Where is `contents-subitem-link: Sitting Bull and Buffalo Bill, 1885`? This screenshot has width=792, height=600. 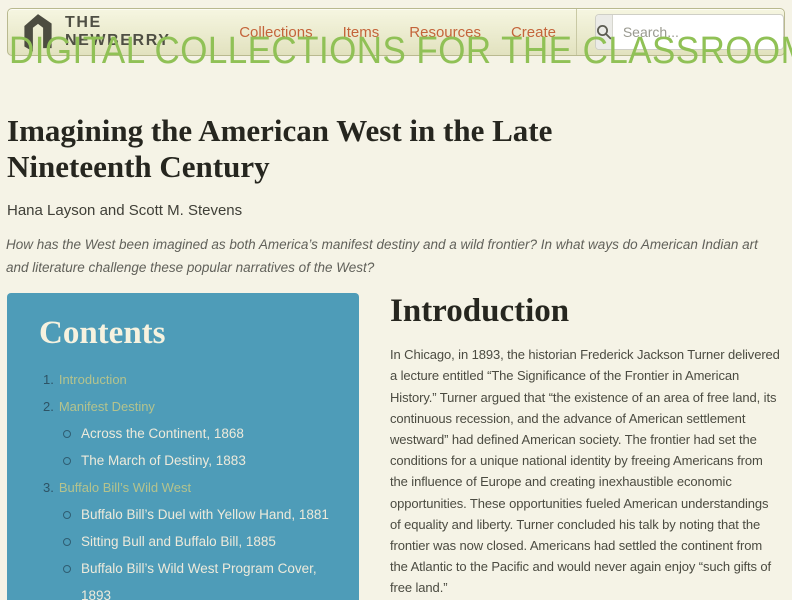 contents-subitem-link: Sitting Bull and Buffalo Bill, 1885 is located at coordinates (178, 541).